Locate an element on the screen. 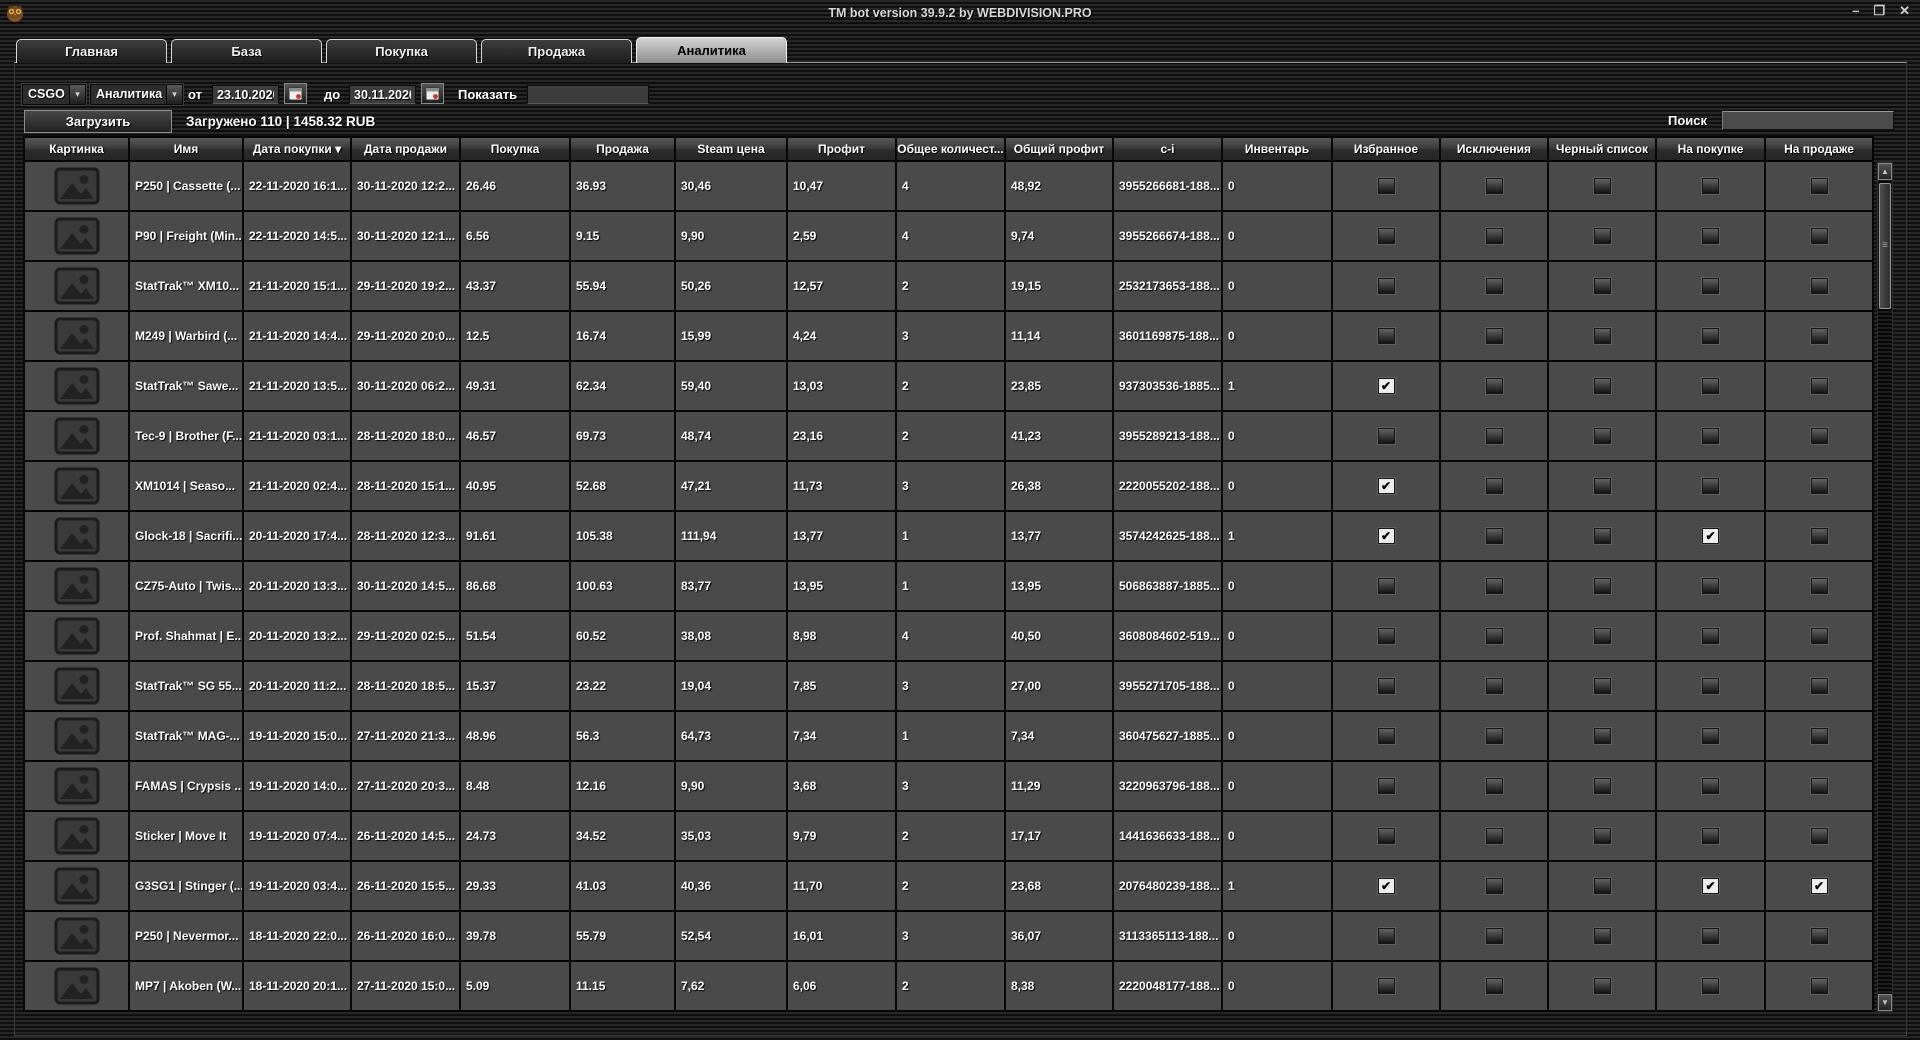 The height and width of the screenshot is (1040, 1920). from-date-input is located at coordinates (245, 94).